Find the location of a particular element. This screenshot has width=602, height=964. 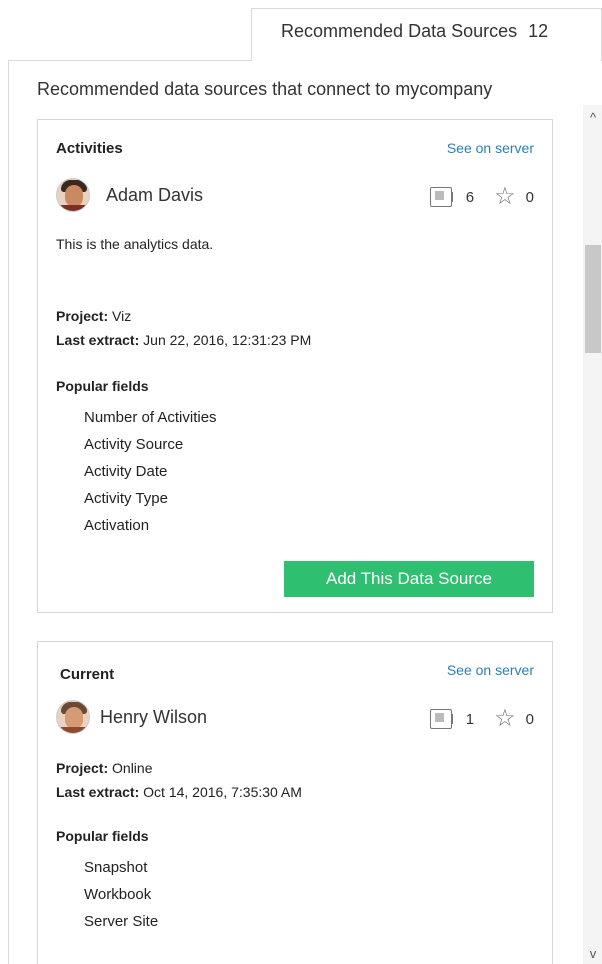

list-item: Server Site is located at coordinates (121, 921).